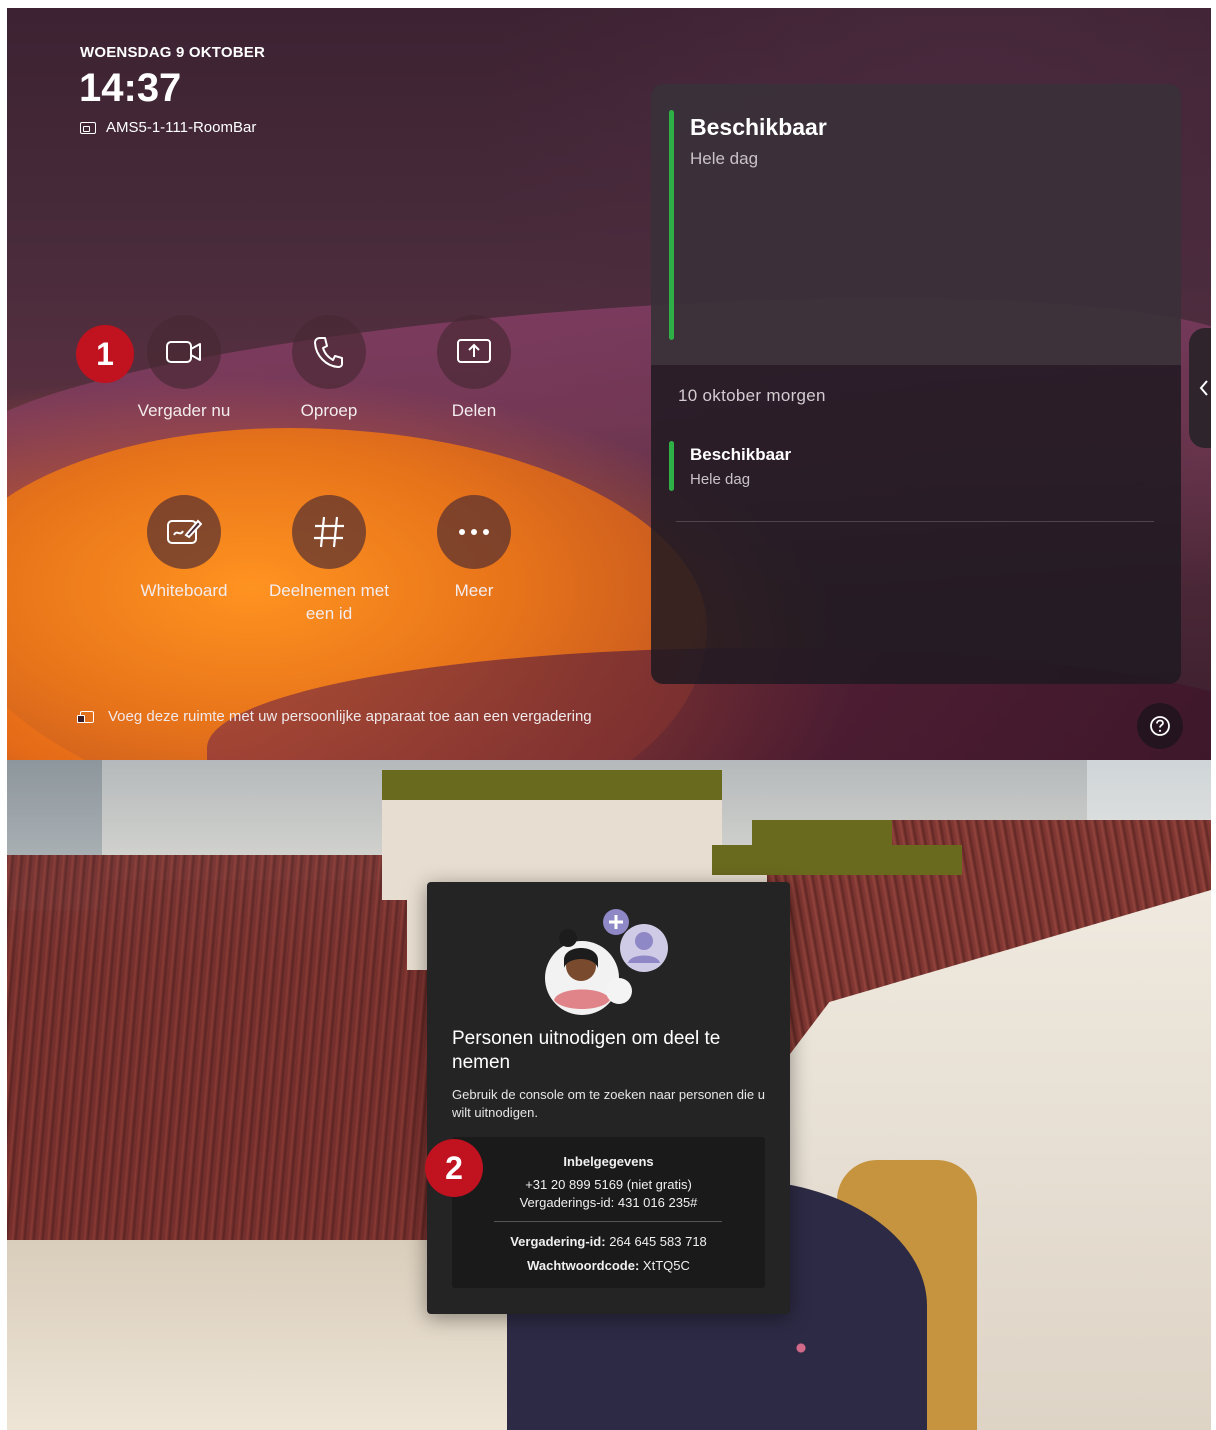 This screenshot has height=1430, width=1216. Describe the element at coordinates (666, 1265) in the screenshot. I see `passcode-value: XtTQ5C` at that location.